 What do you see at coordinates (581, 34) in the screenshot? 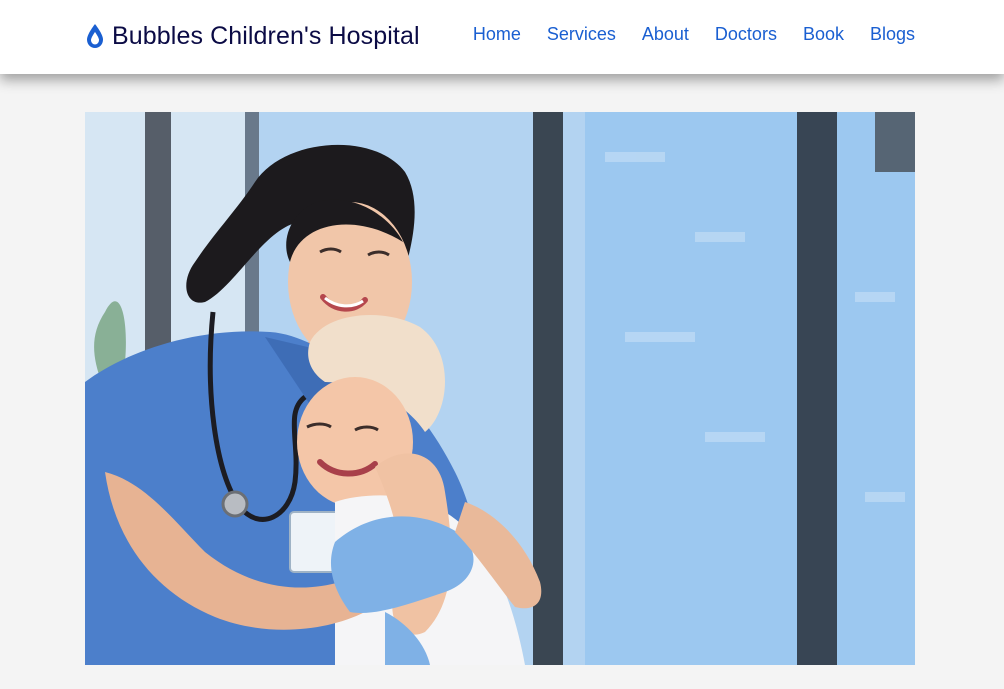
I see `nav-link-services: Services` at bounding box center [581, 34].